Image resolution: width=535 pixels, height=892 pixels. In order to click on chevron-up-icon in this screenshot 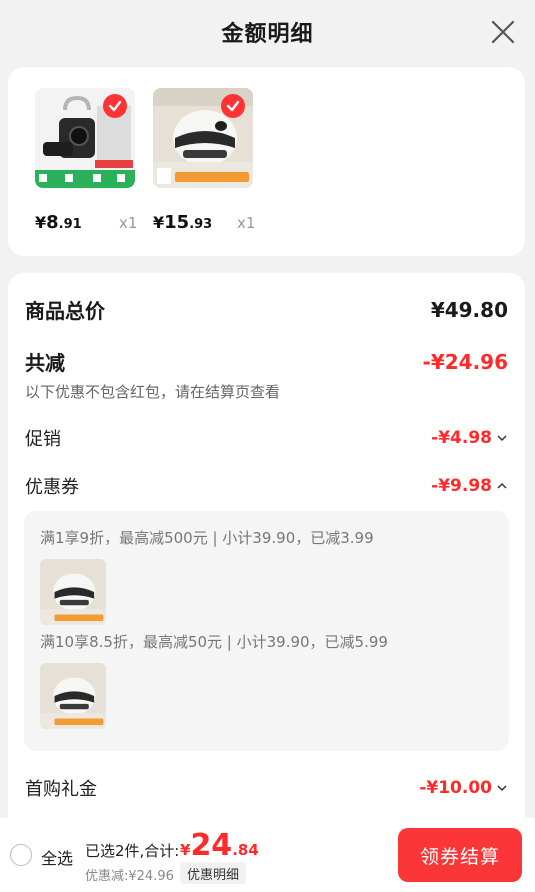, I will do `click(502, 485)`.